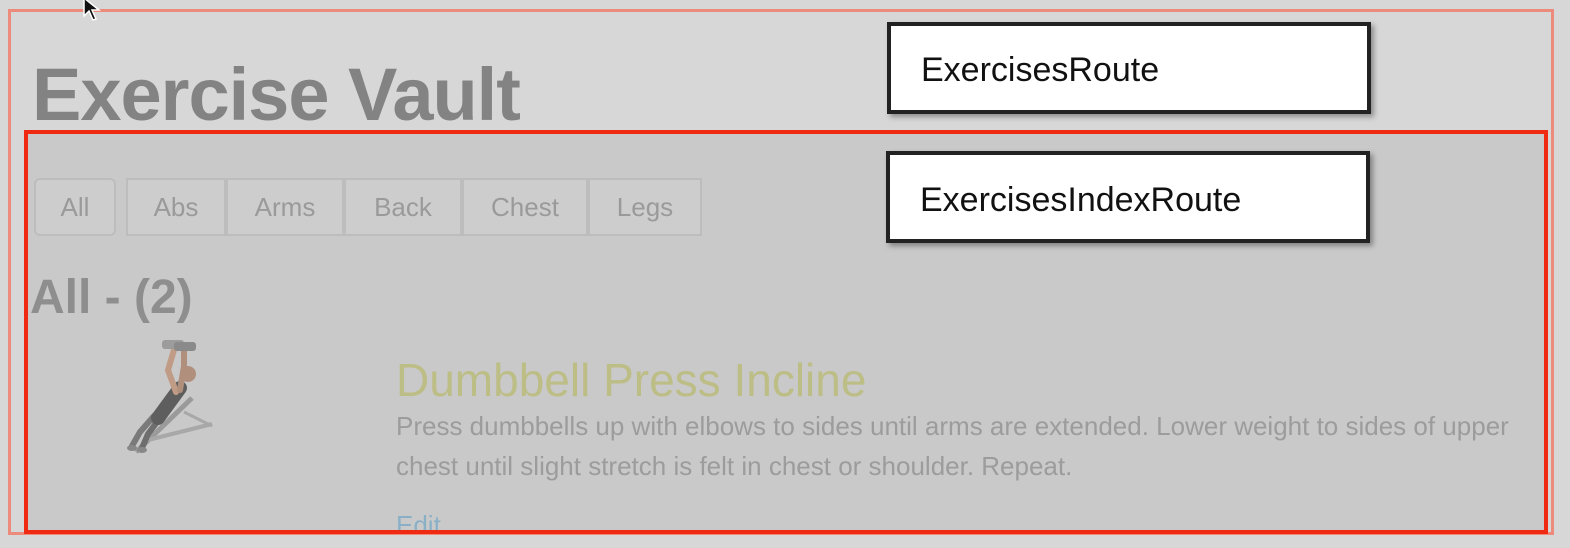 This screenshot has height=548, width=1570. I want to click on filter-chest-button: Chest, so click(525, 207).